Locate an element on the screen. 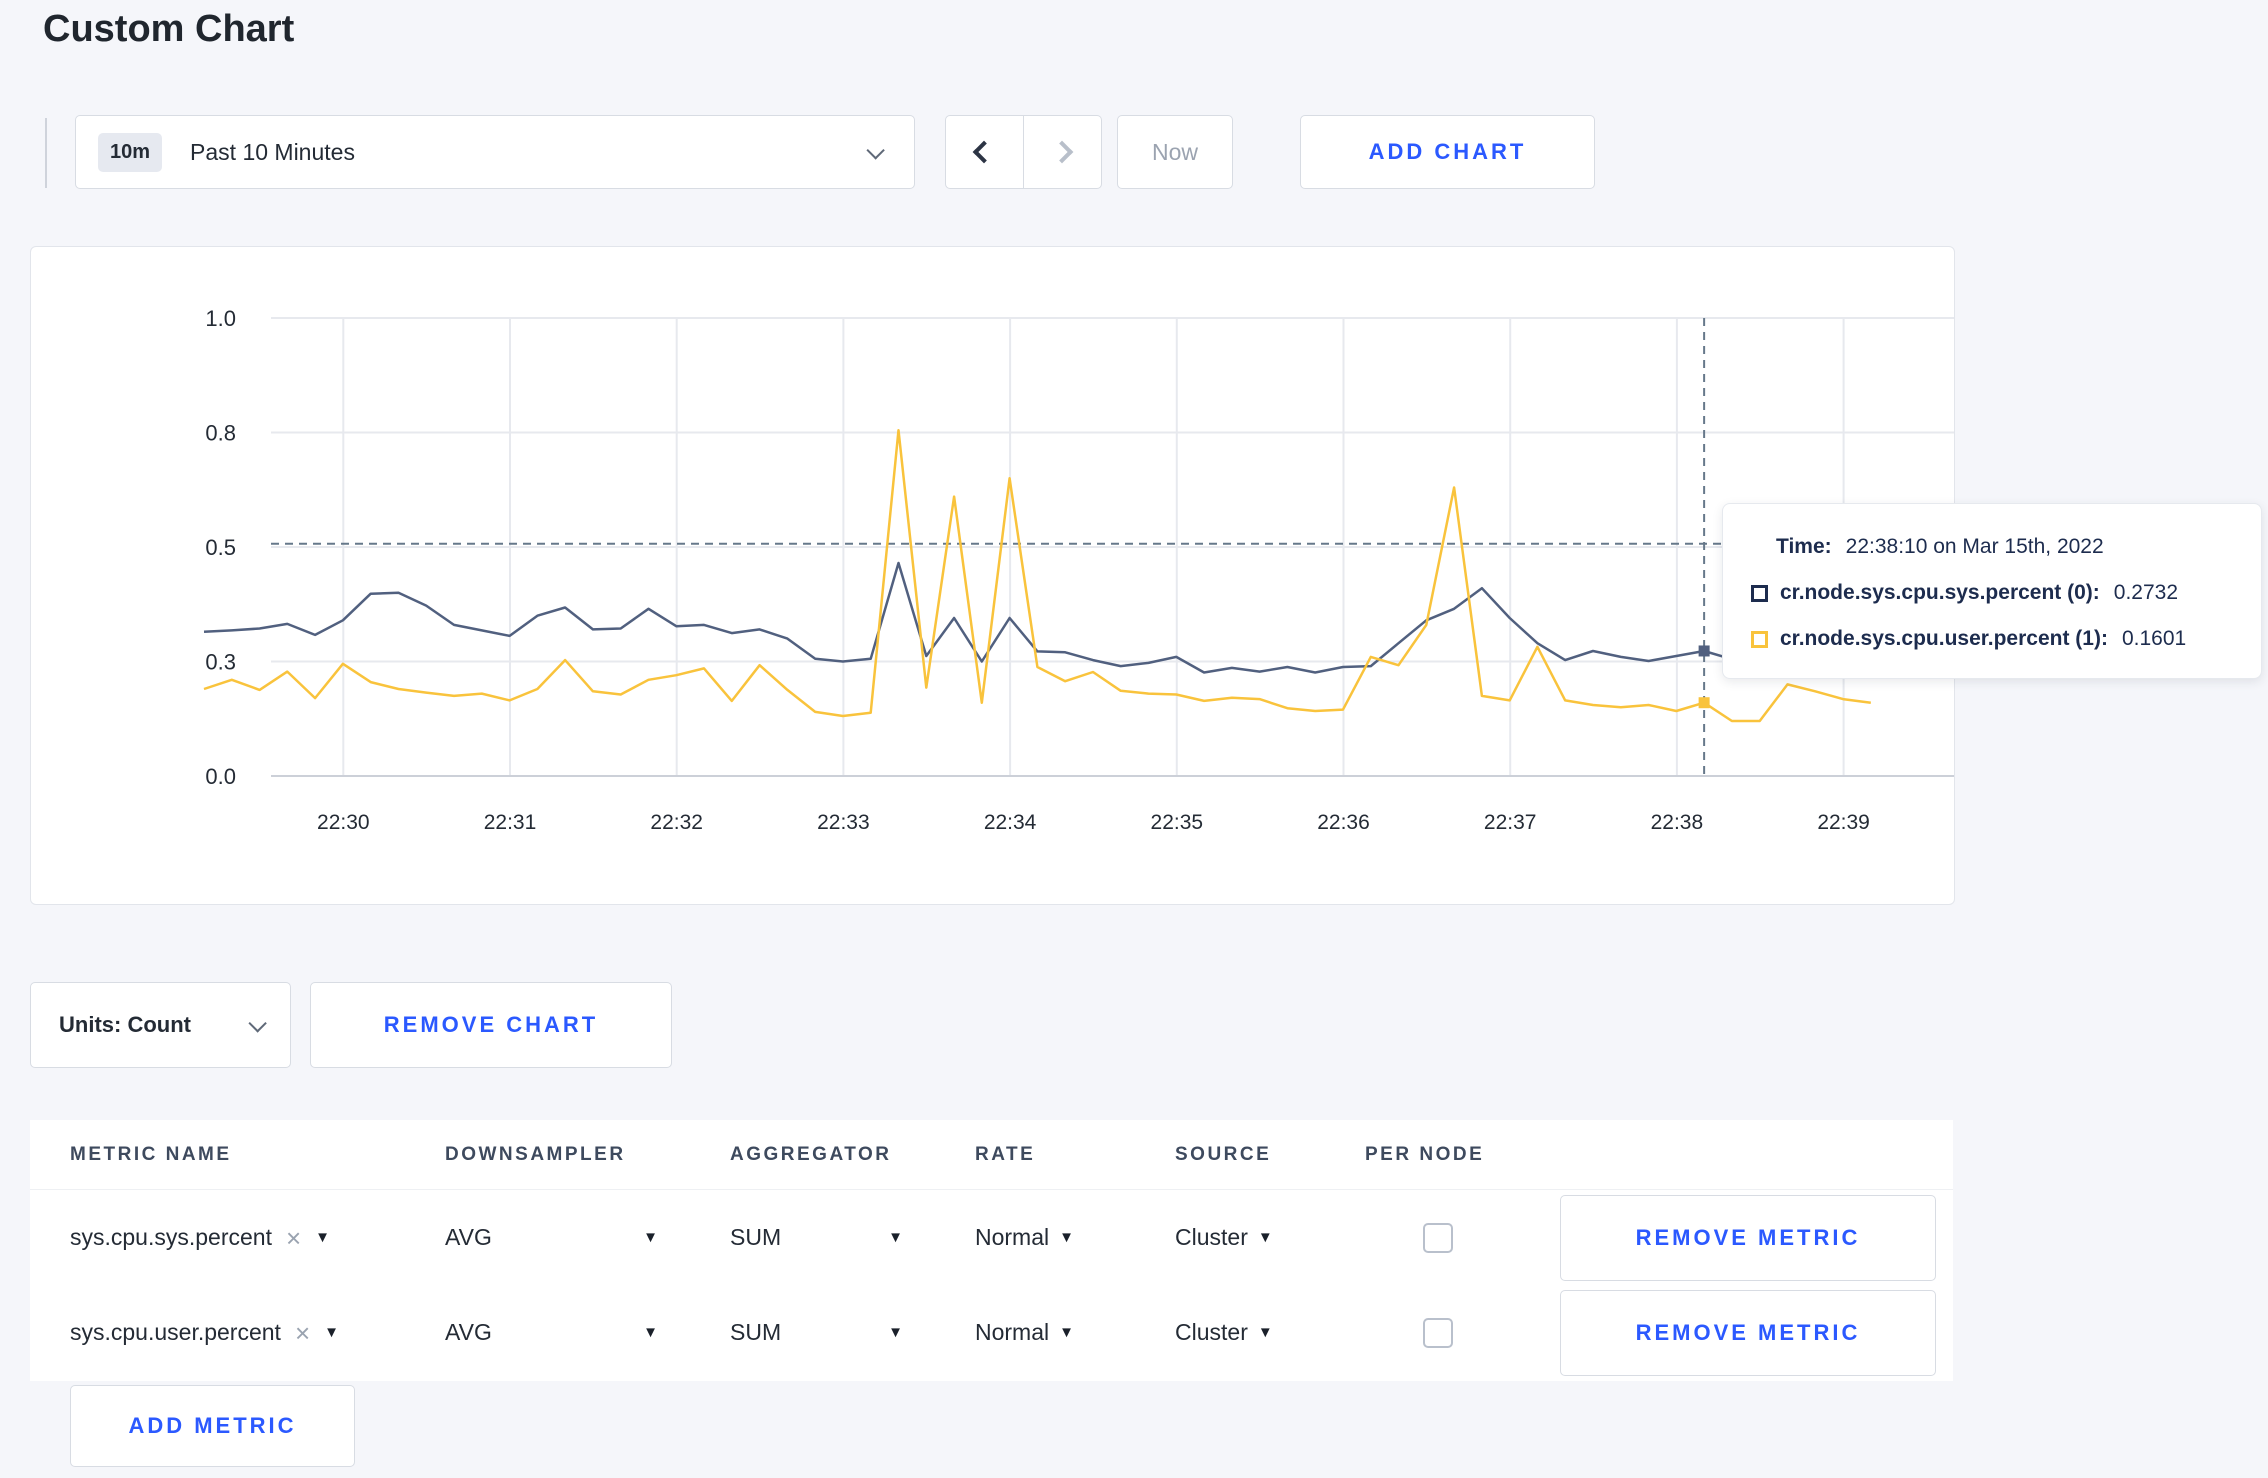 The height and width of the screenshot is (1478, 2268). tooltip-series-row: cr.node.sys.cpu.user.percent (1): 0.1601 is located at coordinates (2006, 639).